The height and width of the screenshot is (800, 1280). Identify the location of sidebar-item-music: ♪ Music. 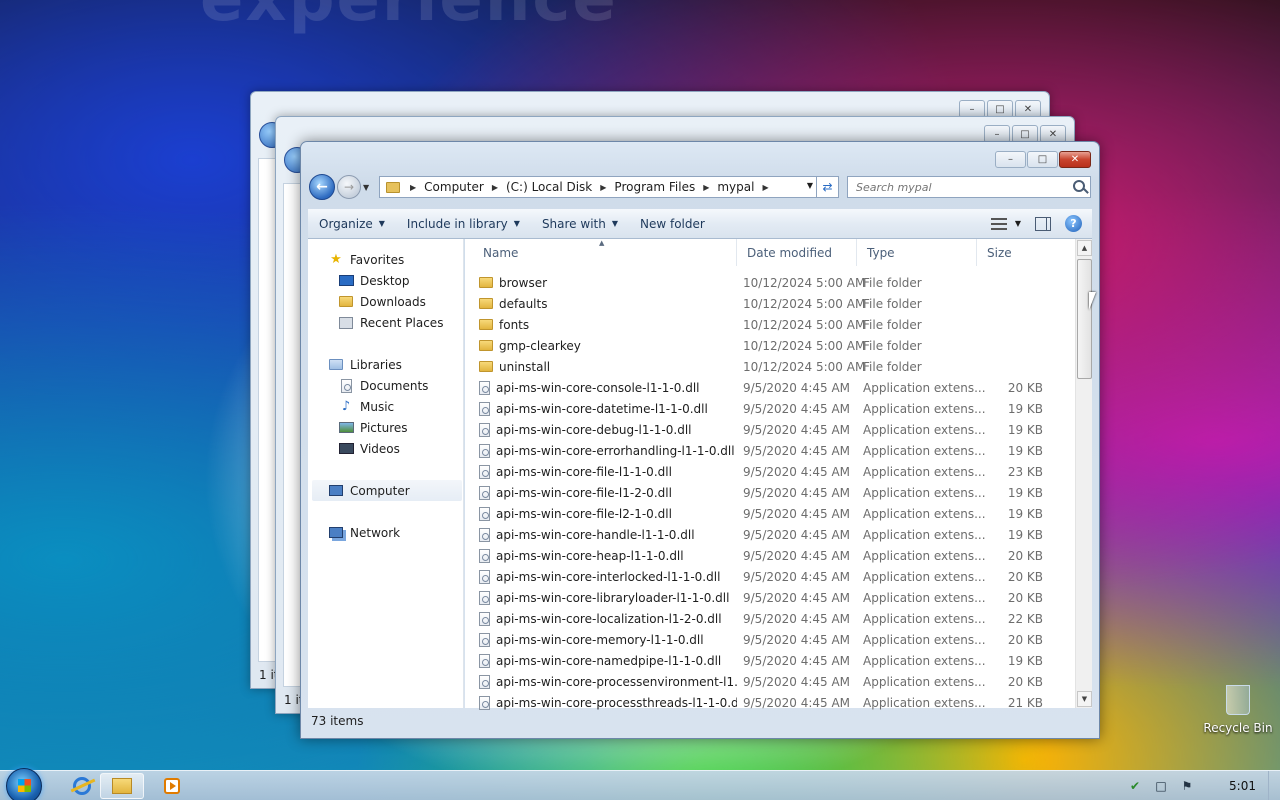
(366, 406).